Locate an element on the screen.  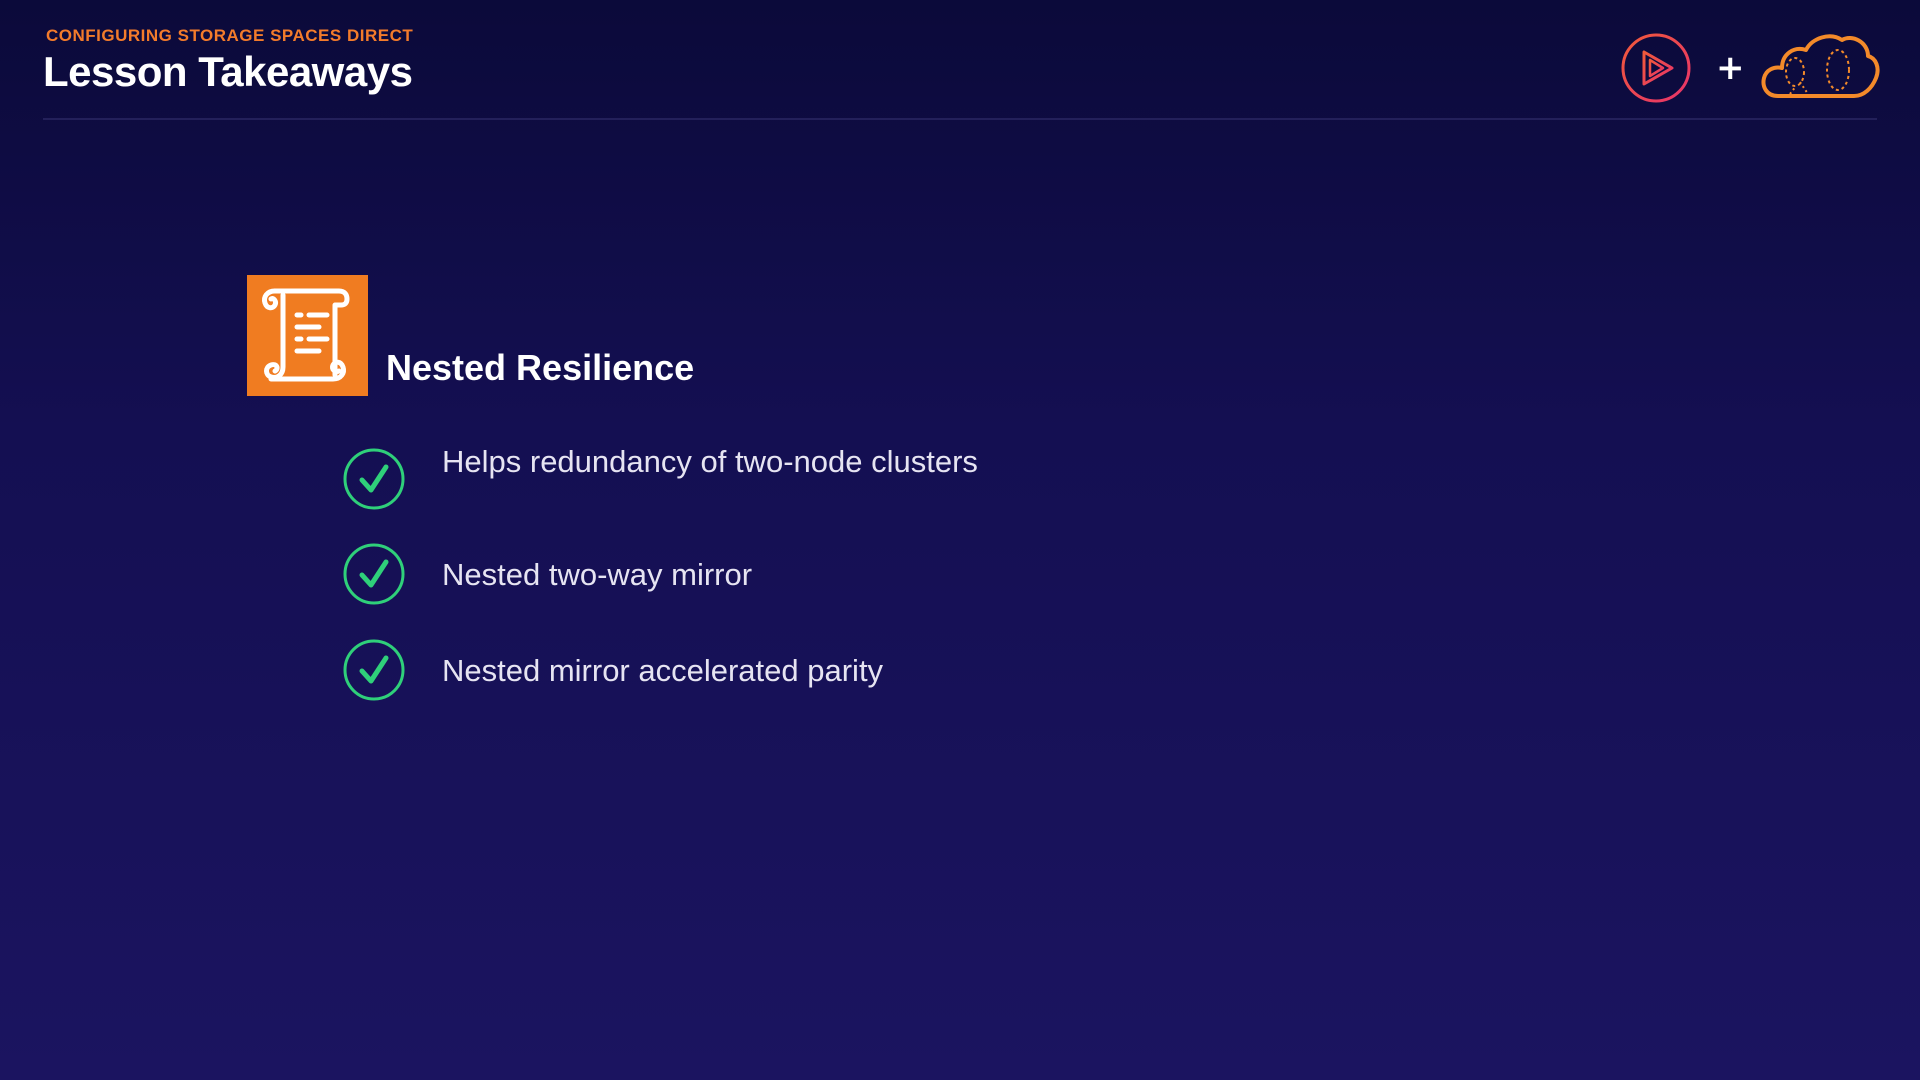
cloud-logo-icon is located at coordinates (1820, 66).